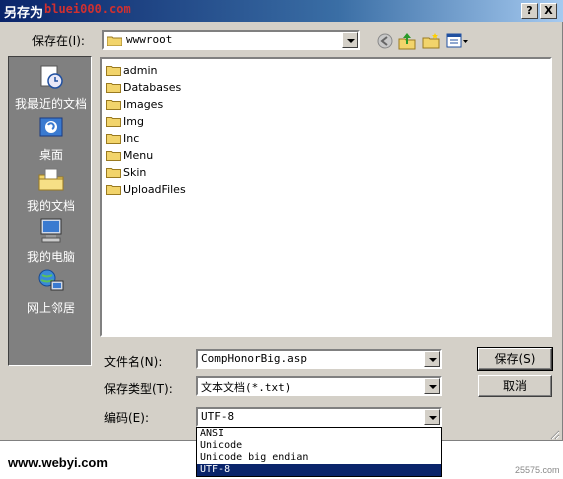  What do you see at coordinates (138, 389) in the screenshot?
I see `filetype-label: 保存类型(T):` at bounding box center [138, 389].